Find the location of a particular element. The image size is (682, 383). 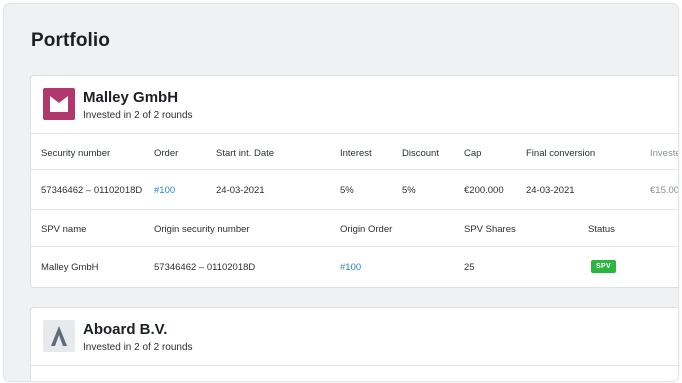

malley-logo-icon is located at coordinates (59, 104).